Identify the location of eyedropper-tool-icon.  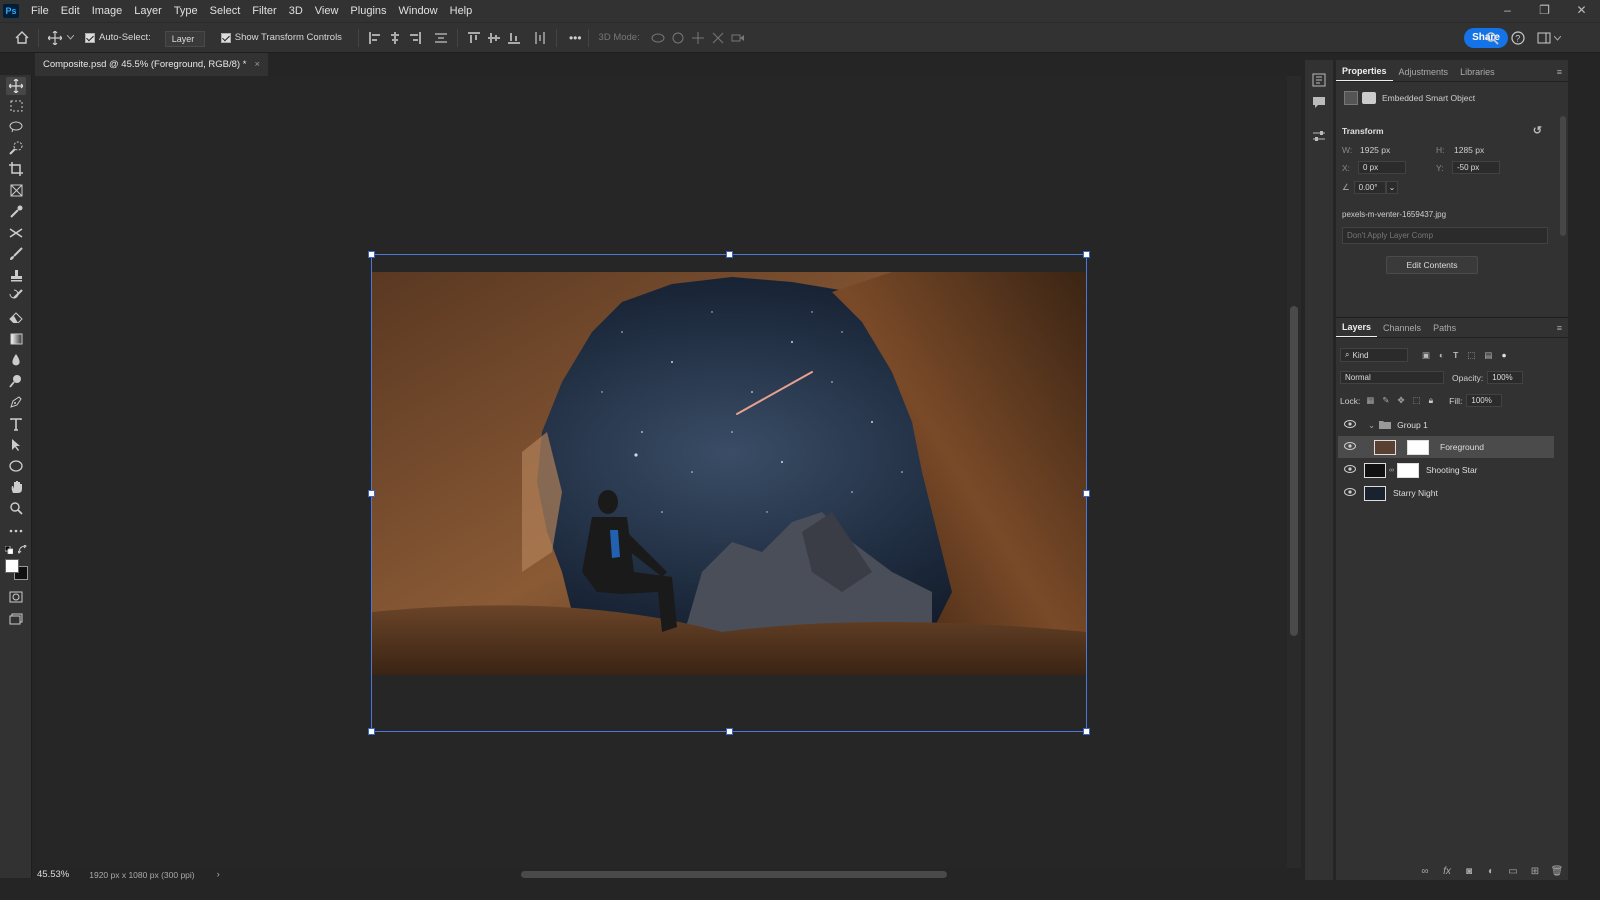
(16, 212).